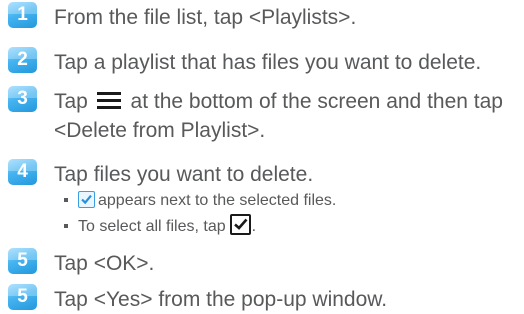 This screenshot has width=524, height=314. I want to click on sub-item-1: appears next to the selected files., so click(200, 201).